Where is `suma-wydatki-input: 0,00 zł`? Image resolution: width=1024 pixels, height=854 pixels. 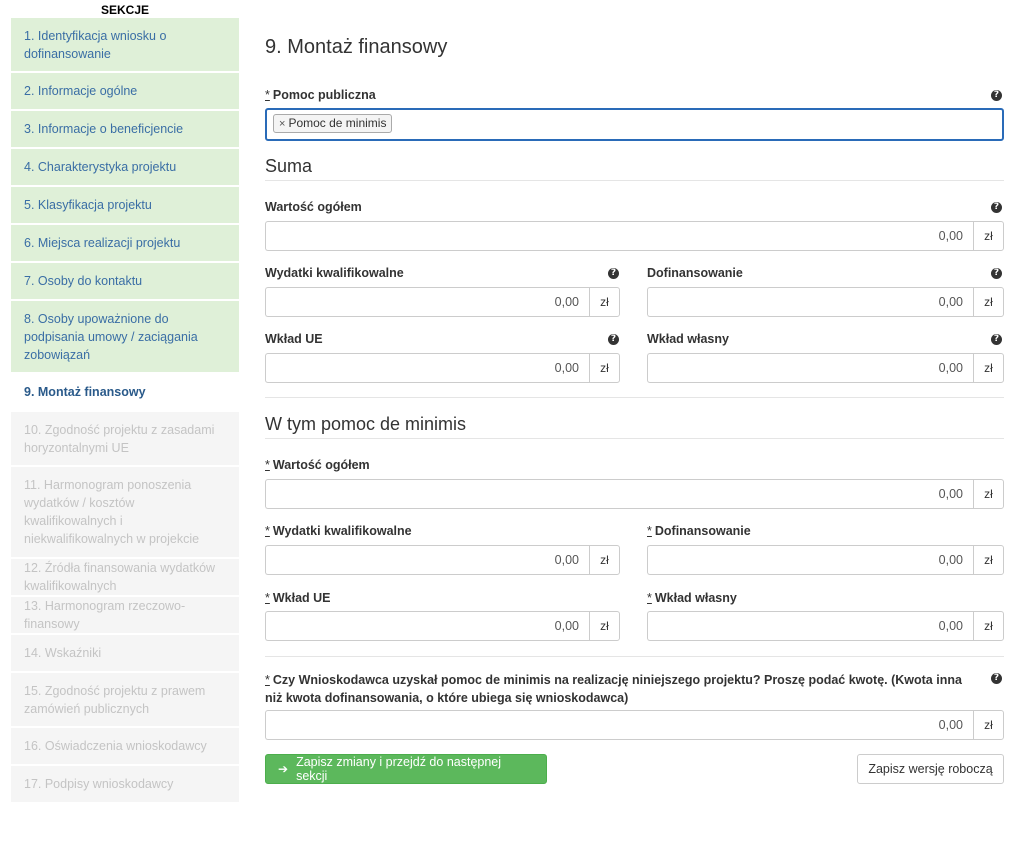 suma-wydatki-input: 0,00 zł is located at coordinates (442, 302).